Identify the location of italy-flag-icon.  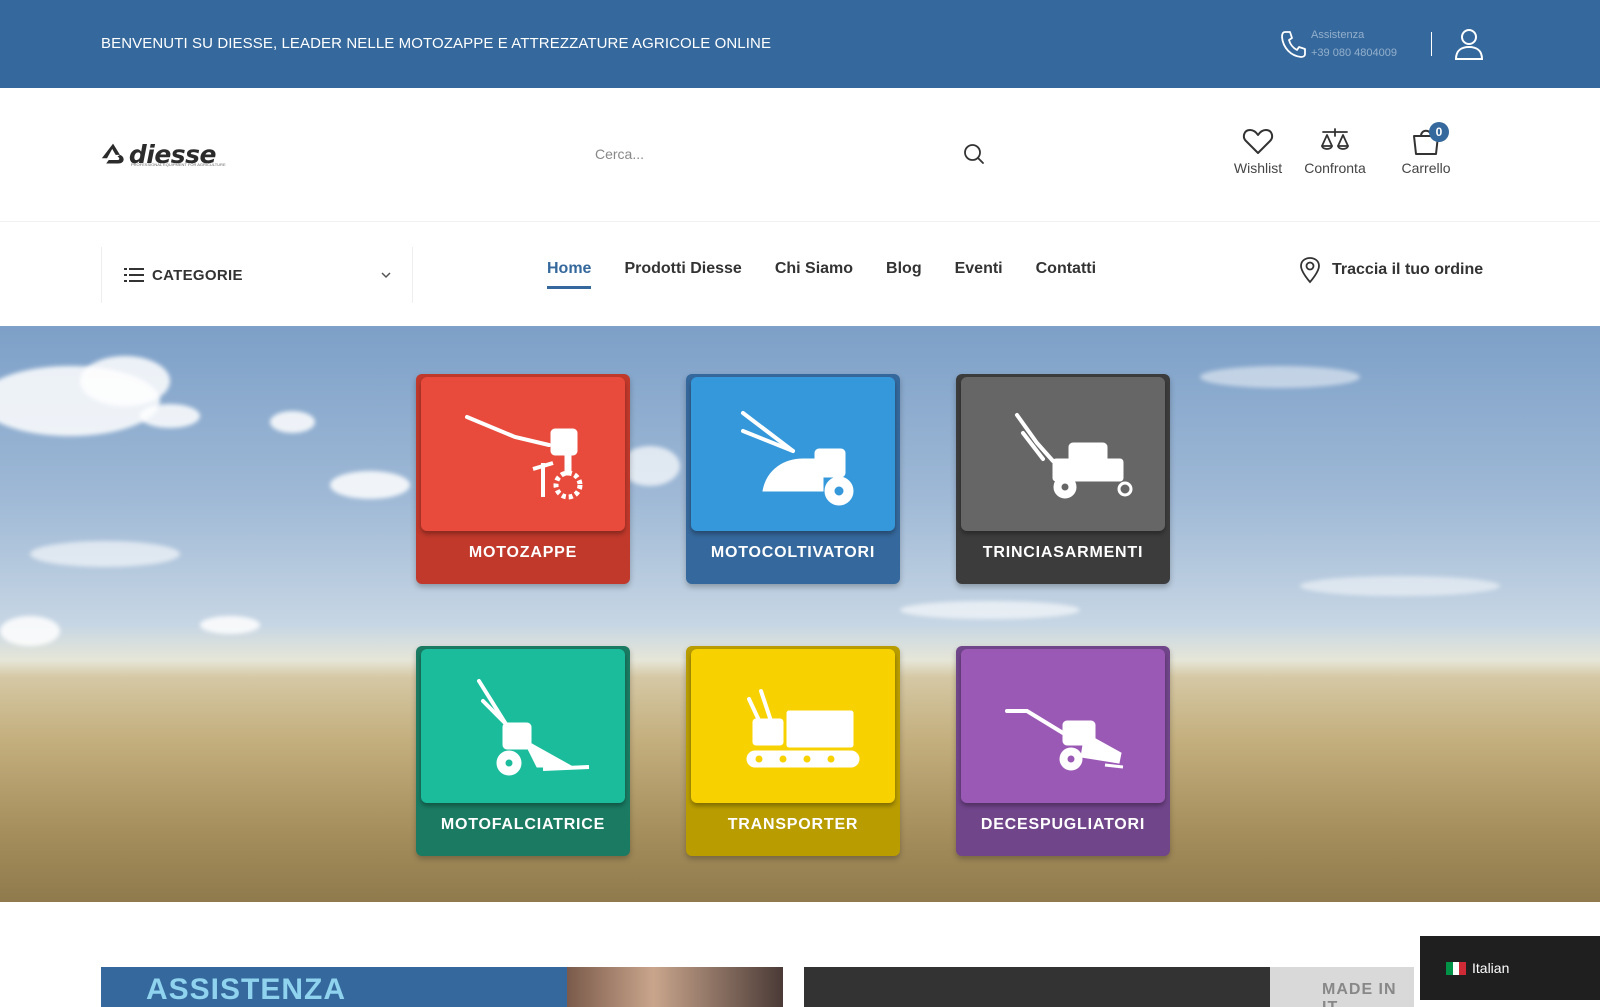
(1456, 968).